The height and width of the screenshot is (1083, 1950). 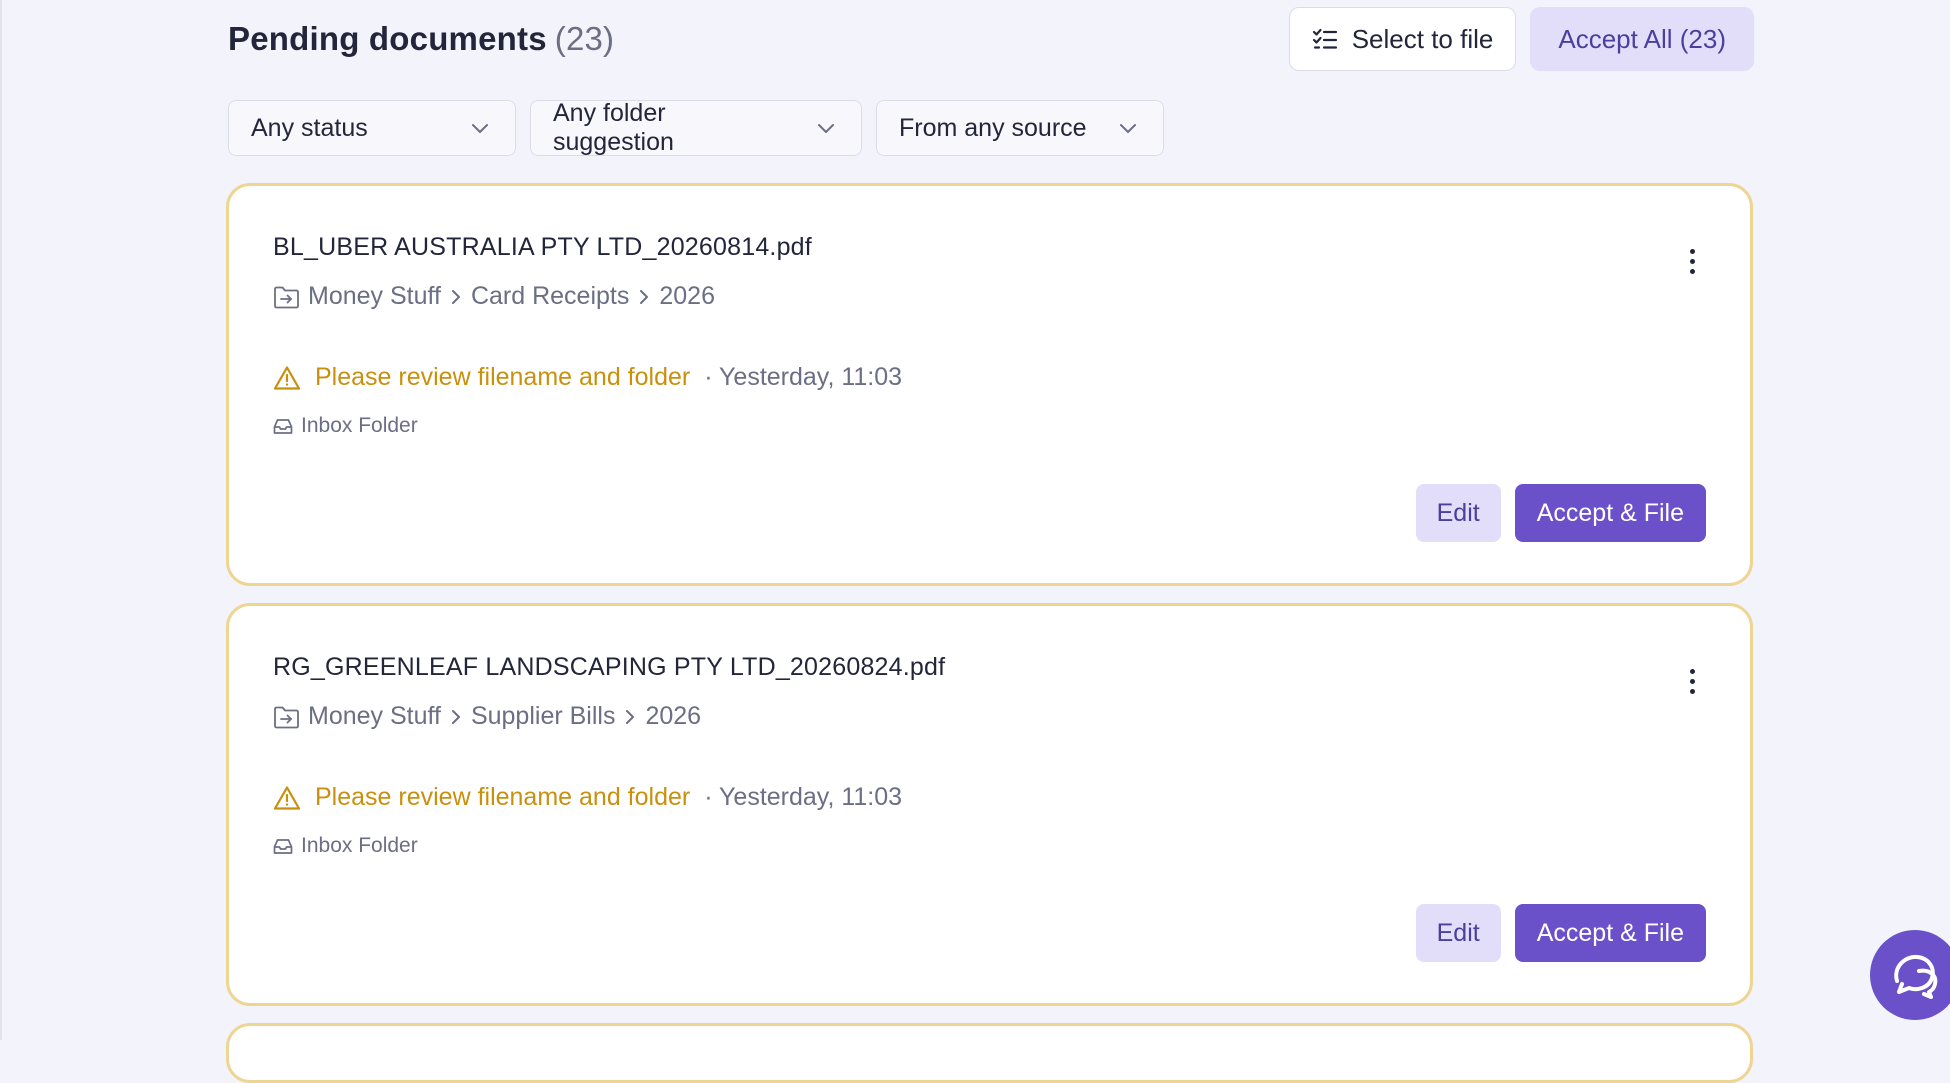 I want to click on select-to-file-button: Select to file, so click(x=1402, y=39).